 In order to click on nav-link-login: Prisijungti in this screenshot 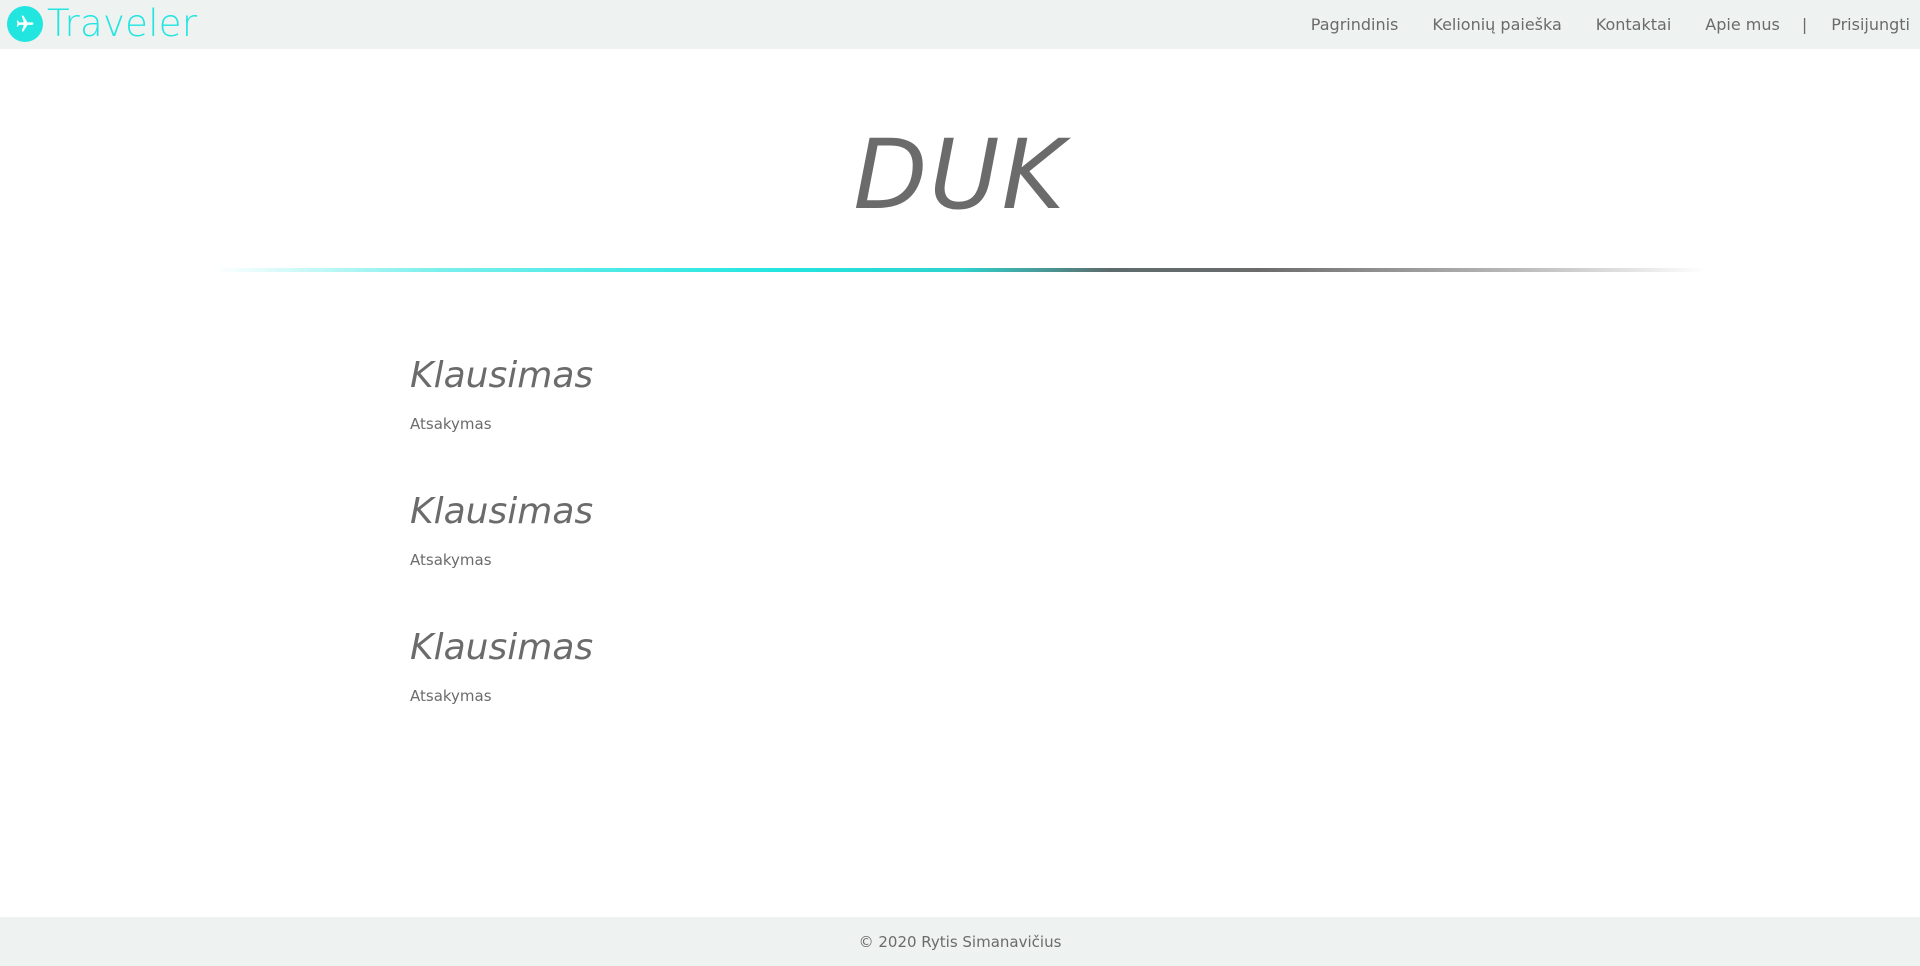, I will do `click(1870, 24)`.